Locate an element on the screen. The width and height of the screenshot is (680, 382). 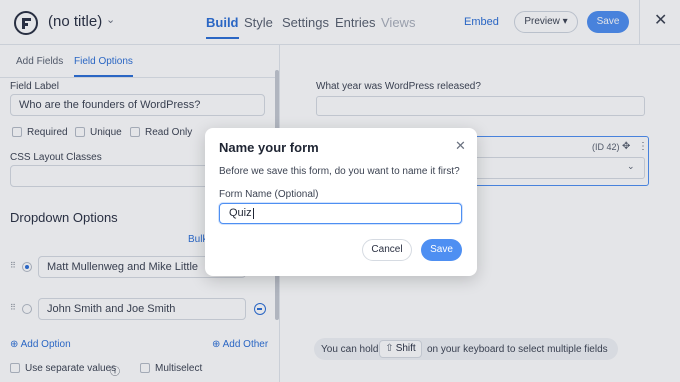
cancel-button: Cancel is located at coordinates (387, 250).